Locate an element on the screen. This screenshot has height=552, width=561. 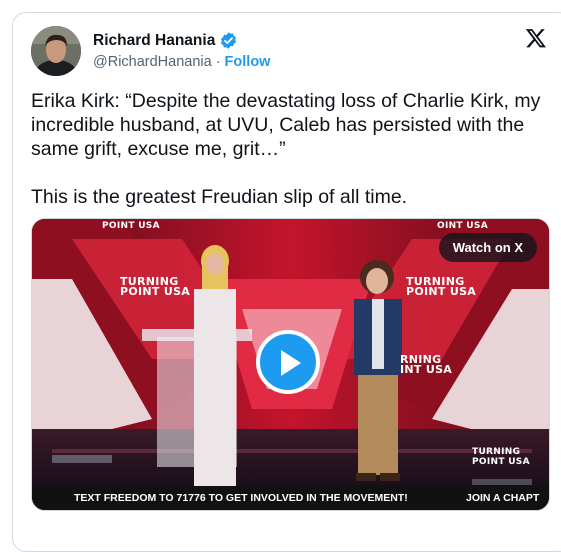
stage-logo-left: TURNING POINT USA is located at coordinates (155, 287).